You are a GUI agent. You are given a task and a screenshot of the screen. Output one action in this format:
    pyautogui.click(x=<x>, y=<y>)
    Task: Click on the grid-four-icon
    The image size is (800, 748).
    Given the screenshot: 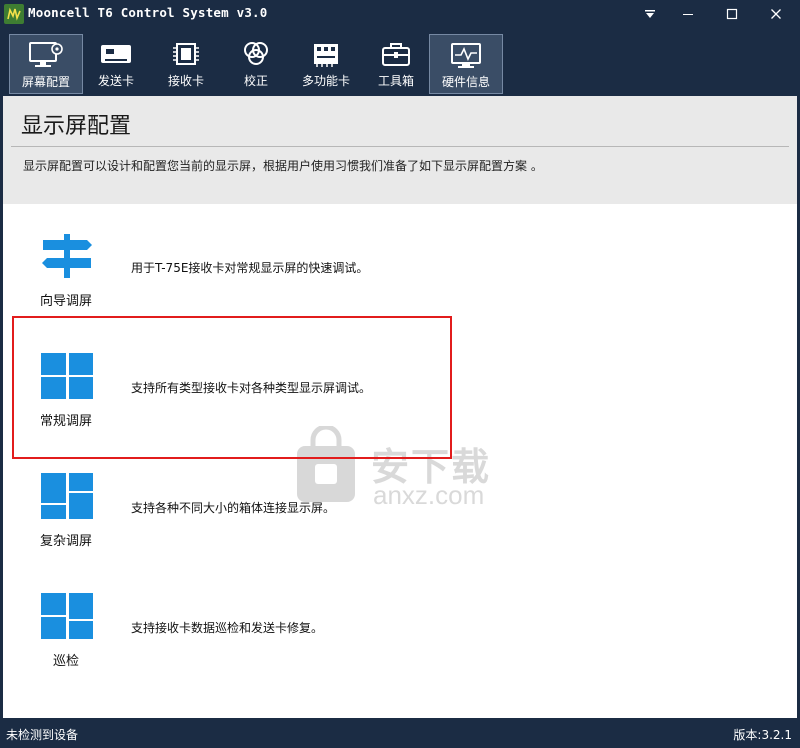 What is the action you would take?
    pyautogui.click(x=67, y=376)
    